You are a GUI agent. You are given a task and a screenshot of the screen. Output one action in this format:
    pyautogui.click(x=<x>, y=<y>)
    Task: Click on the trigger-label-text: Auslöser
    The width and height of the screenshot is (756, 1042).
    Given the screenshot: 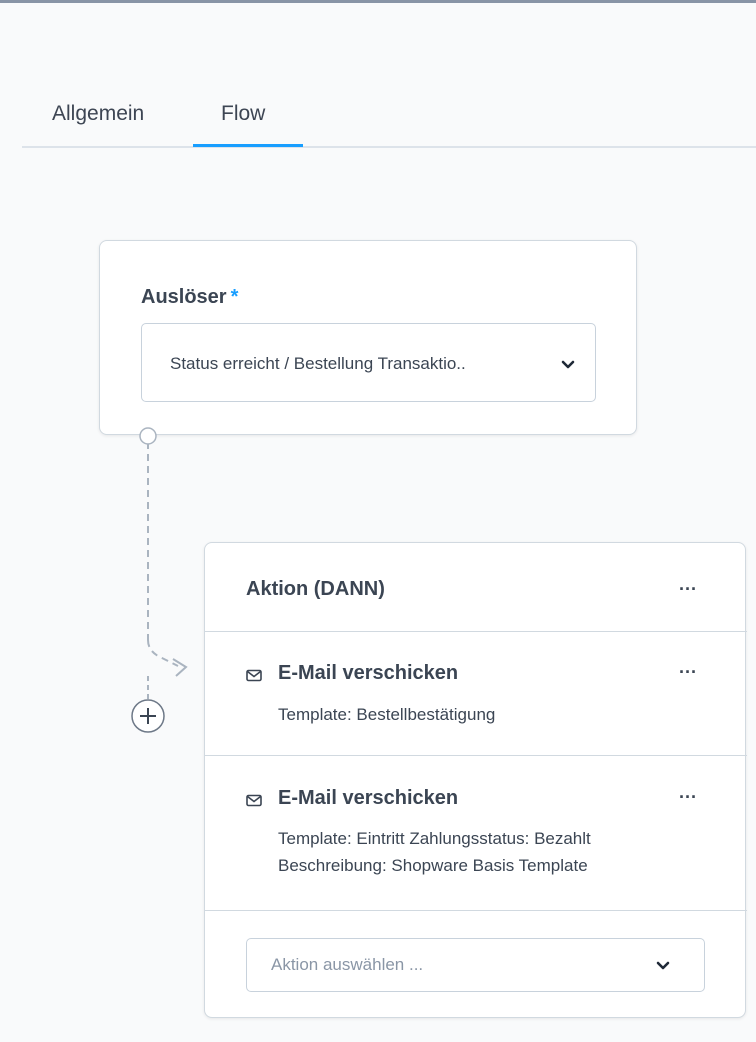 What is the action you would take?
    pyautogui.click(x=184, y=297)
    